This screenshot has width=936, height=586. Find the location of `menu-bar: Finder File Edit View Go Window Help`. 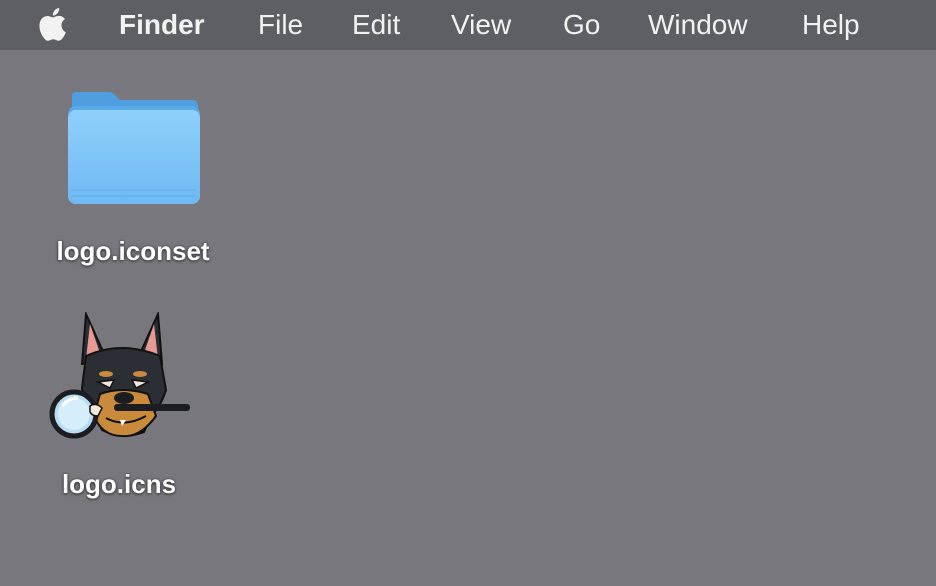

menu-bar: Finder File Edit View Go Window Help is located at coordinates (468, 25).